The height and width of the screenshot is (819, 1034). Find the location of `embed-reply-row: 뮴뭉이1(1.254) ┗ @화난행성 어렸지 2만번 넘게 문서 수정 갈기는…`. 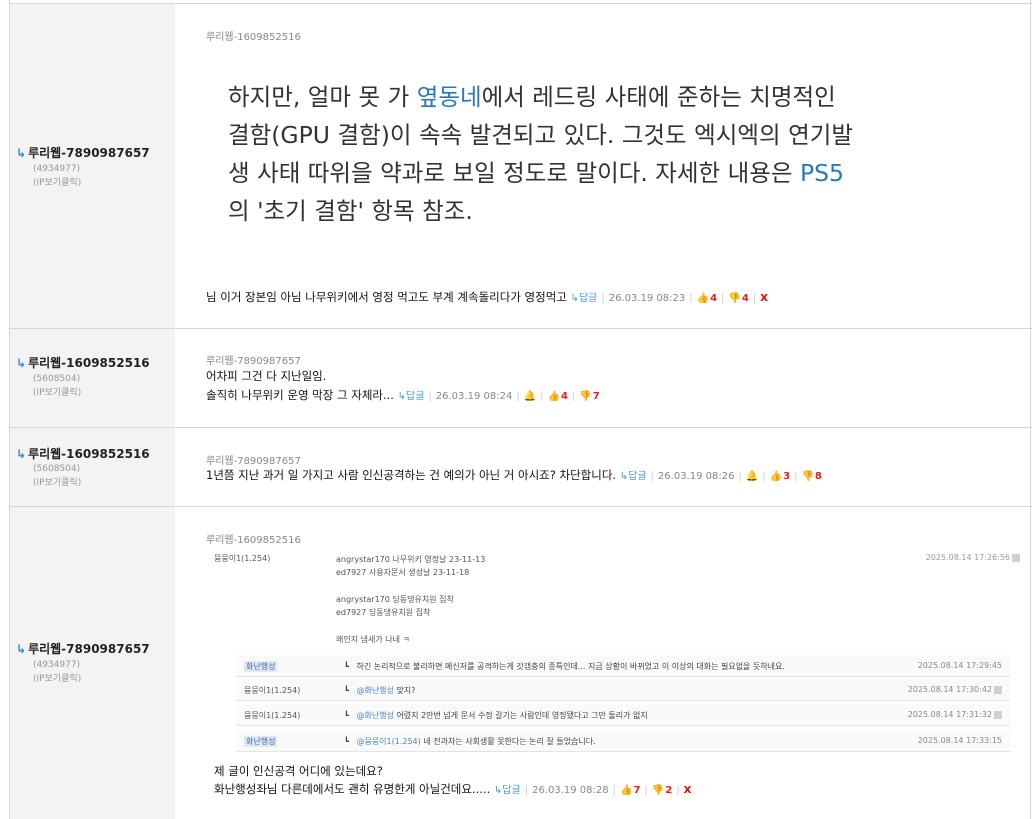

embed-reply-row: 뮴뭉이1(1.254) ┗ @화난행성 어렸지 2만번 넘게 문서 수정 갈기는… is located at coordinates (623, 715).